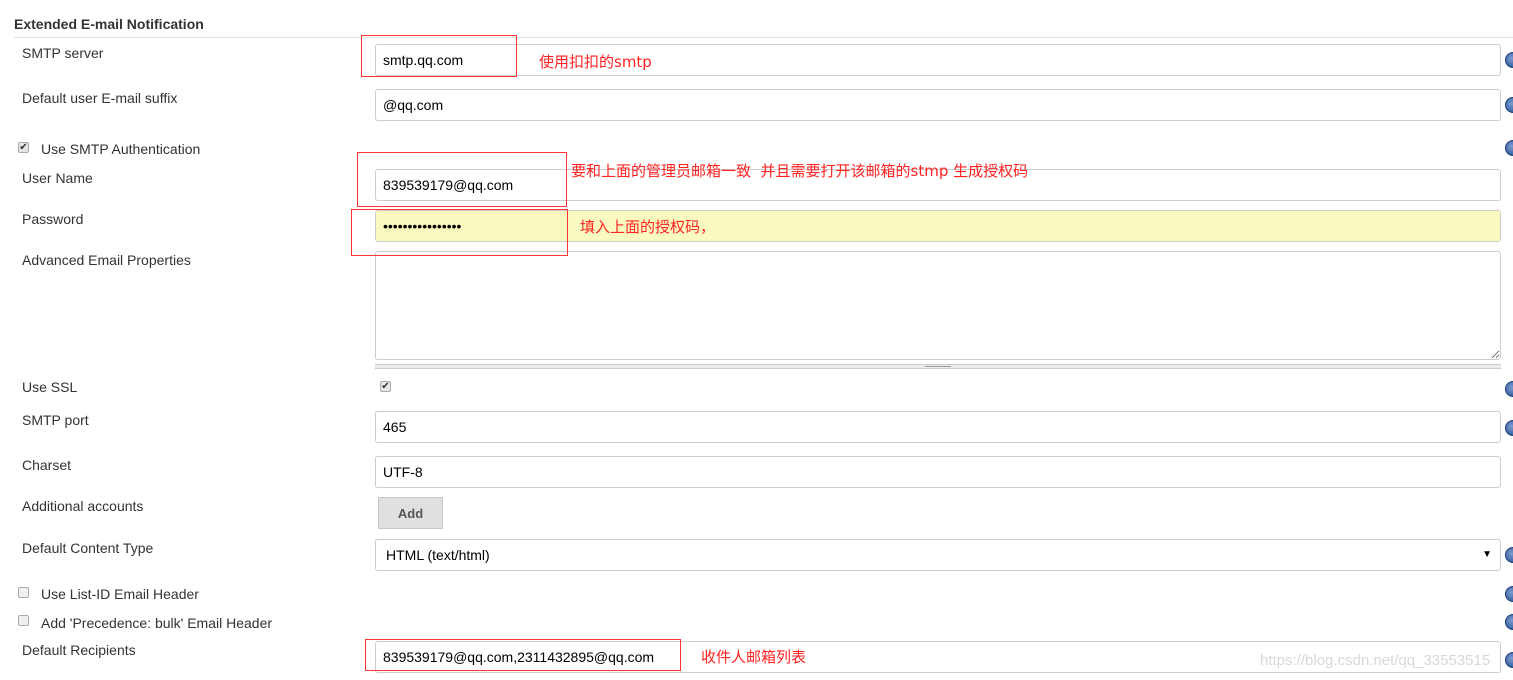  What do you see at coordinates (50, 387) in the screenshot?
I see `use-ssl-label: Use SSL` at bounding box center [50, 387].